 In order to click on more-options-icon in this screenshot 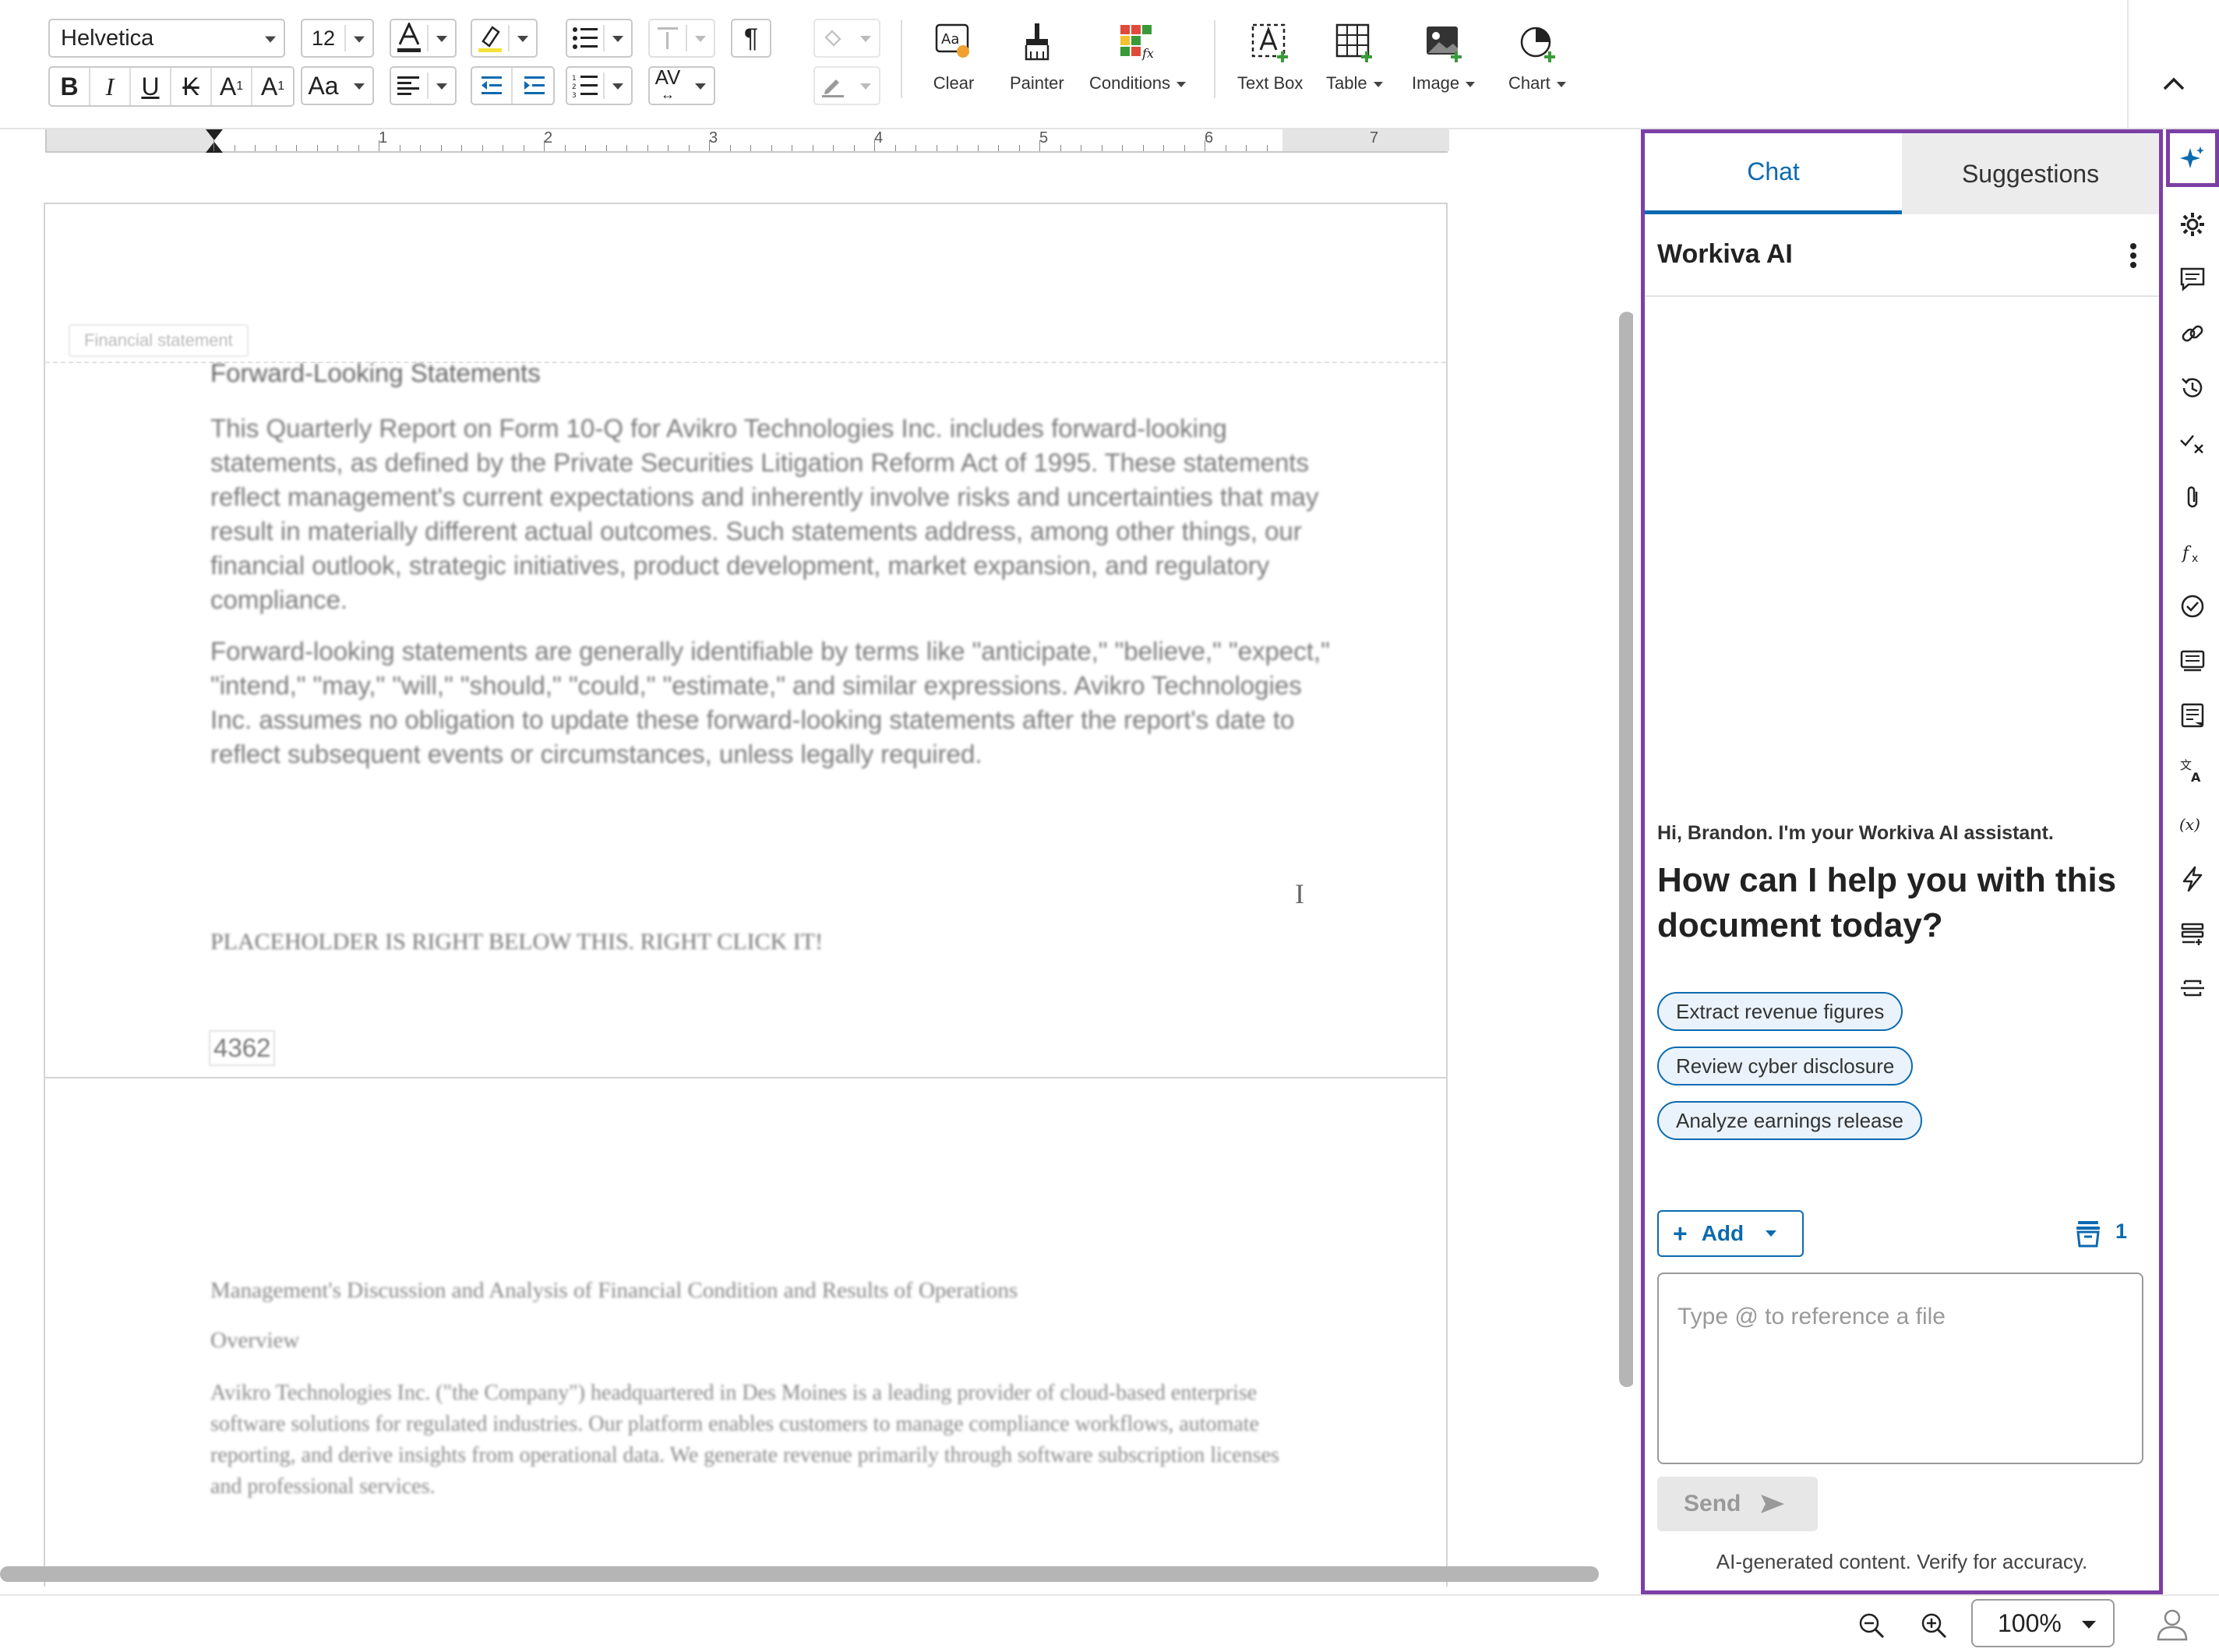, I will do `click(2133, 256)`.